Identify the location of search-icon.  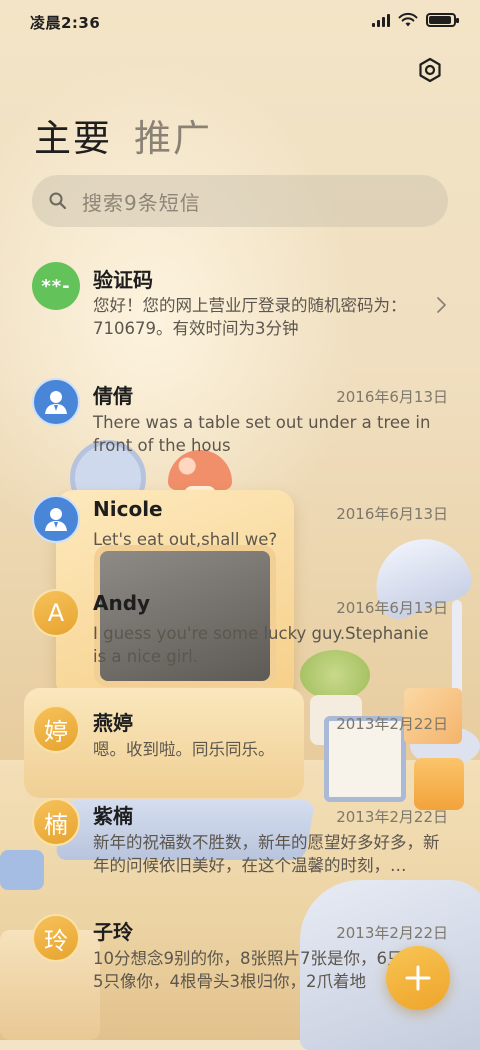
(58, 201).